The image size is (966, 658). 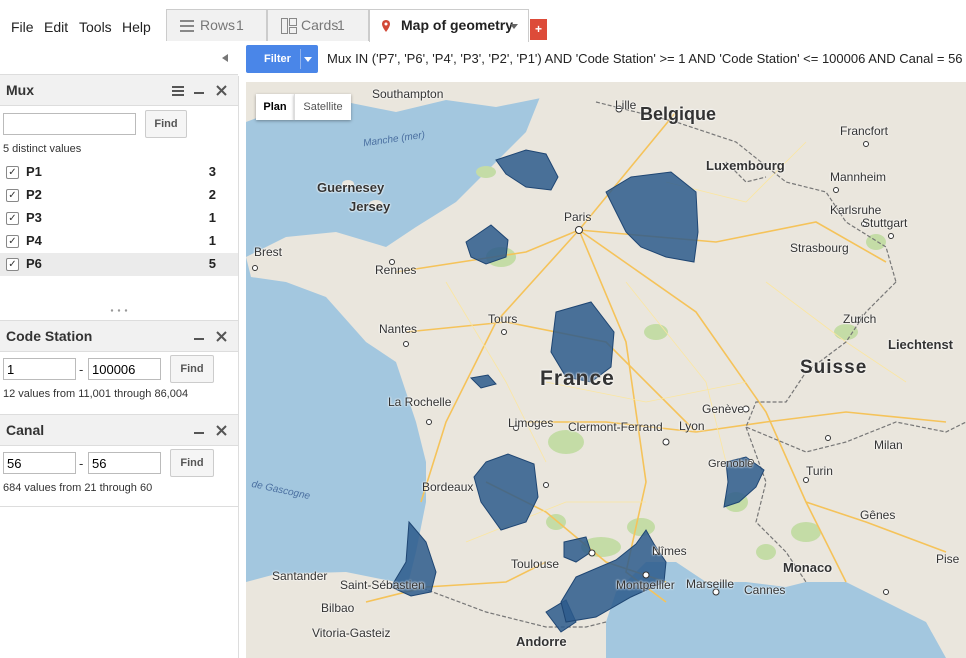 I want to click on menu-edit: Edit, so click(x=56, y=27).